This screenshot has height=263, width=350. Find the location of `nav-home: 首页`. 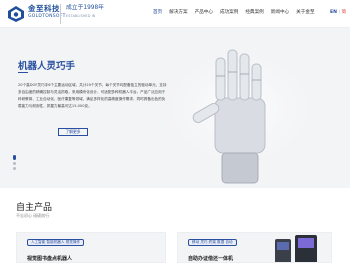

nav-home: 首页 is located at coordinates (157, 12).